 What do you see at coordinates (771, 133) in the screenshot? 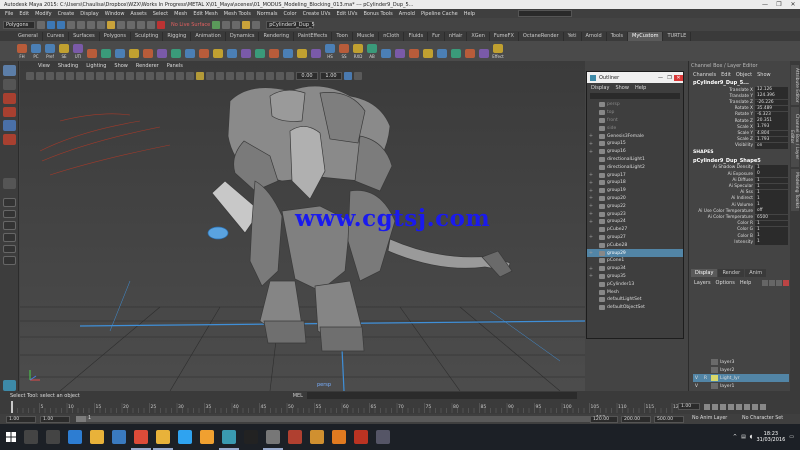
I see `channel-value-field: 4.804` at bounding box center [771, 133].